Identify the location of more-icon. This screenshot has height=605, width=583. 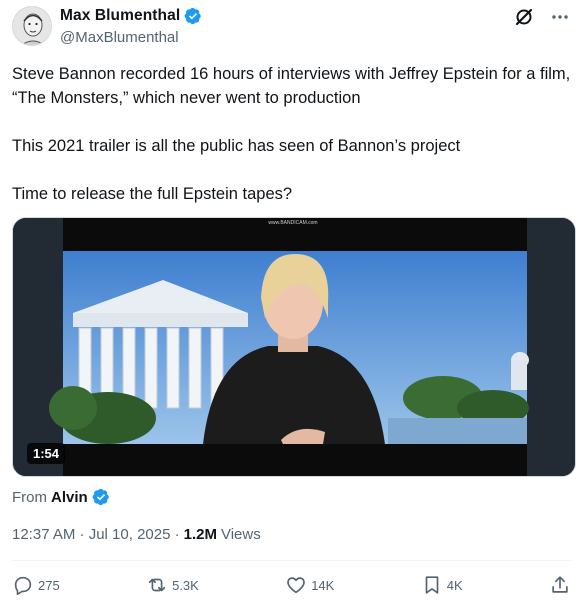
(560, 17).